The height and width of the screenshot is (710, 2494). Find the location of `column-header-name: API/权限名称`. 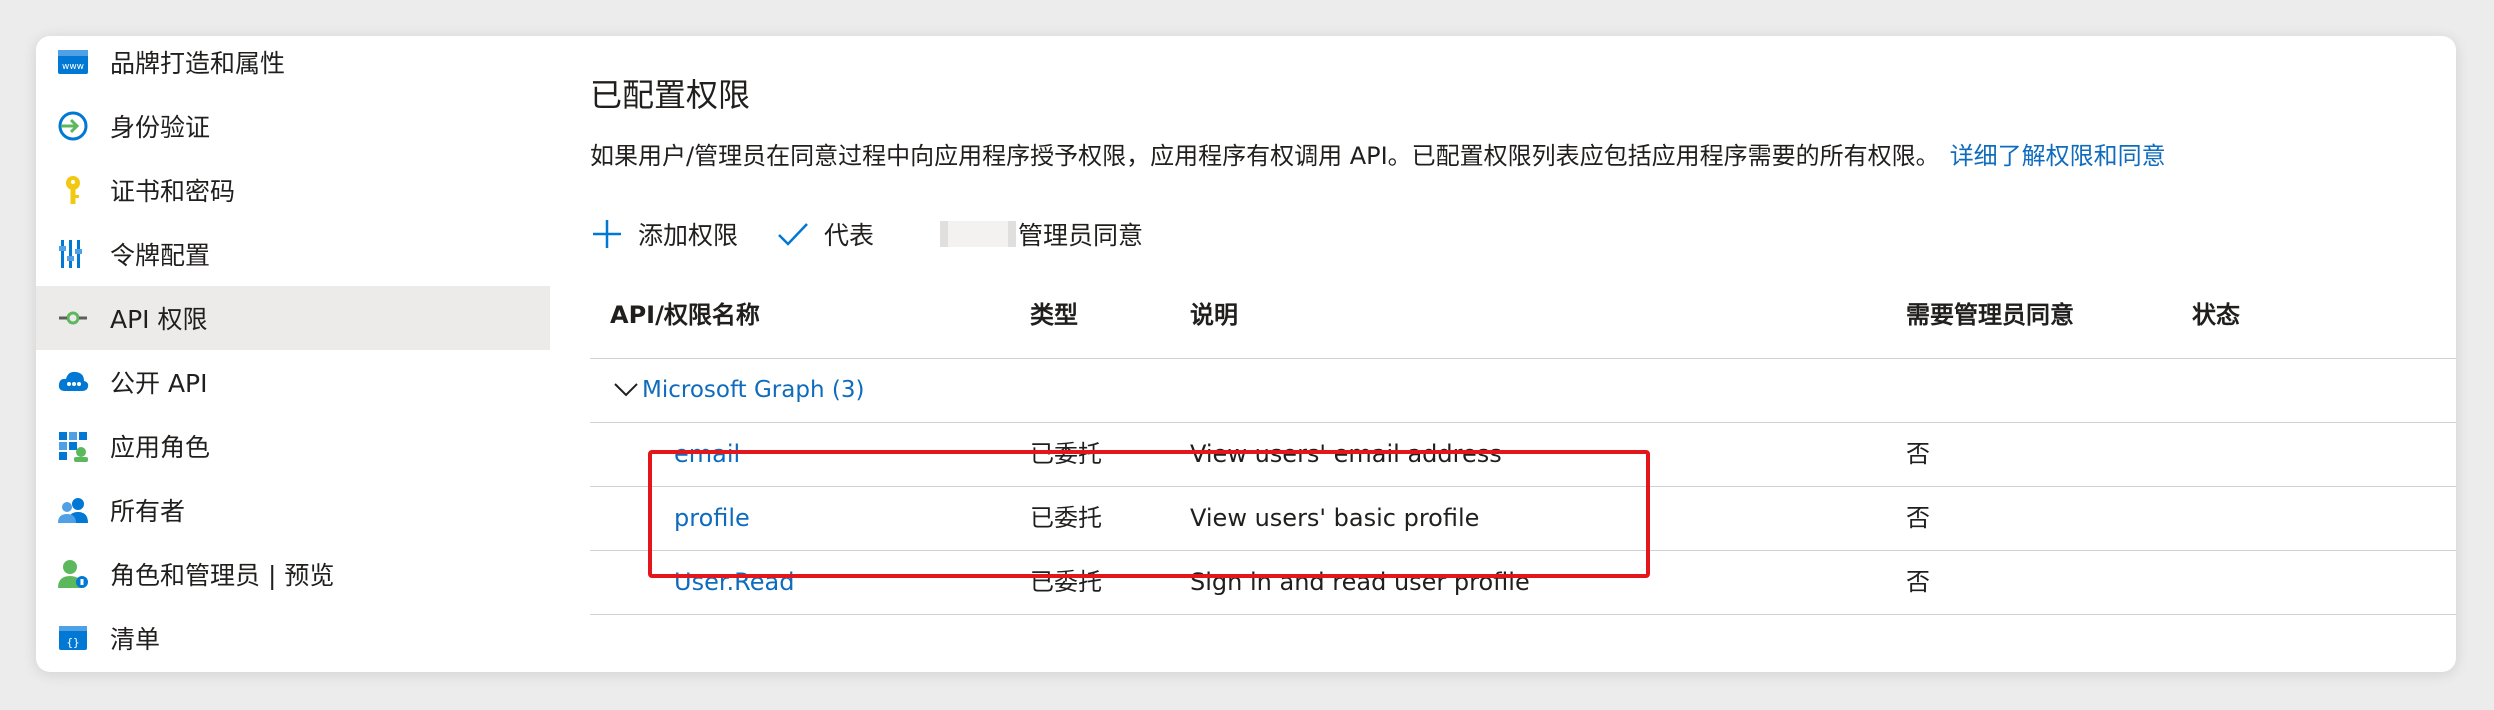

column-header-name: API/权限名称 is located at coordinates (685, 315).